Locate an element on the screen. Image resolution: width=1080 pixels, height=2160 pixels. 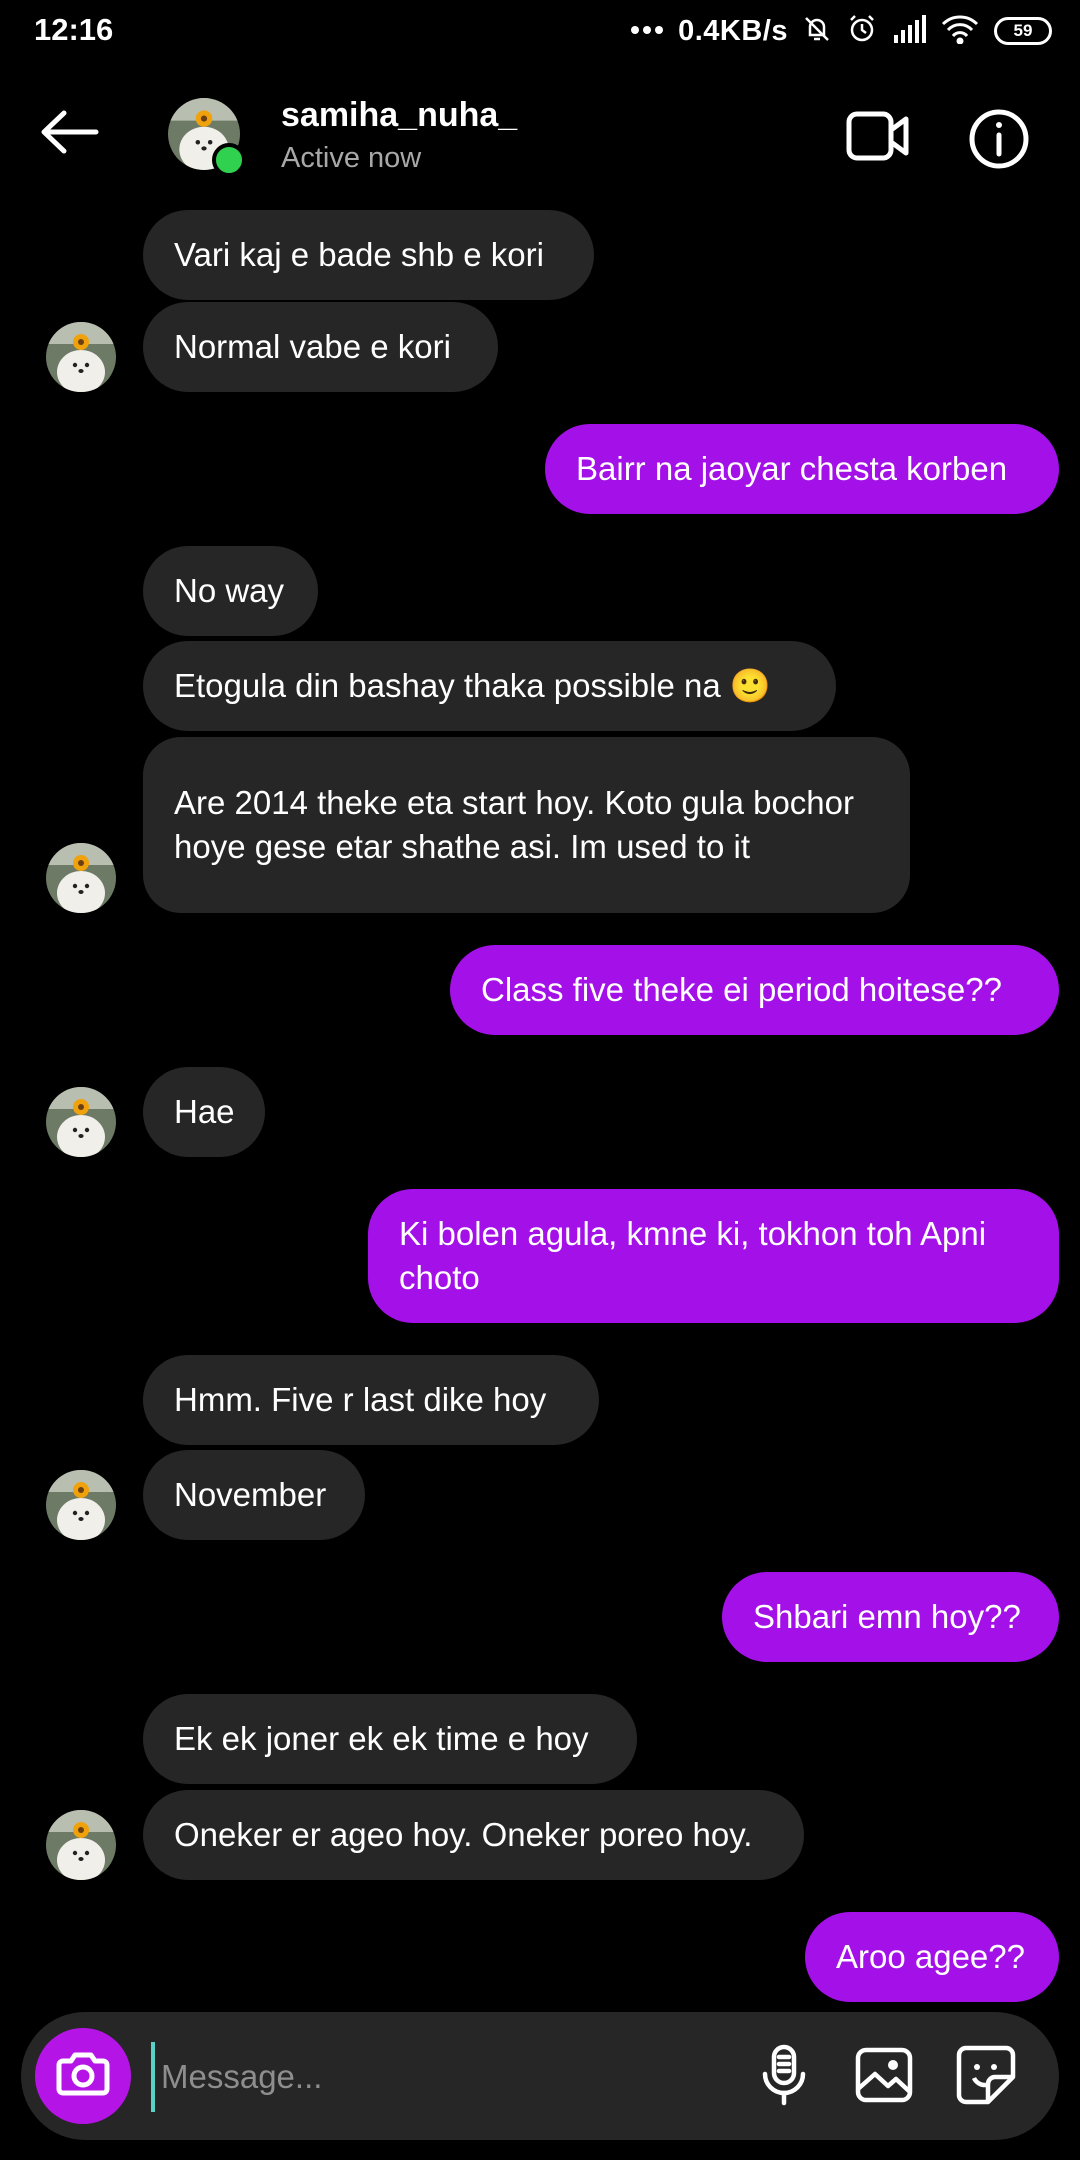
chat-username: samiha_nuha_ is located at coordinates (399, 115).